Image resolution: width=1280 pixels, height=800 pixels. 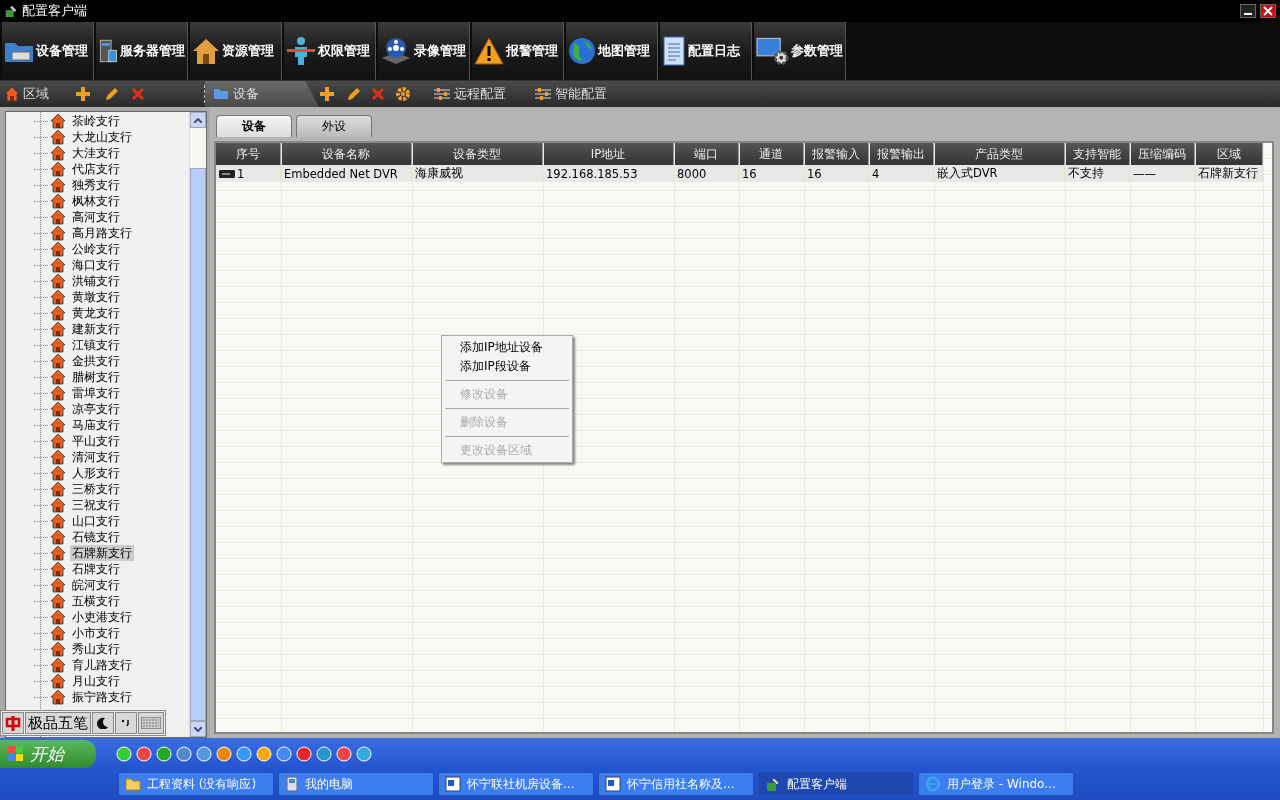 I want to click on tree-item: 洪铺支行, so click(x=96, y=281).